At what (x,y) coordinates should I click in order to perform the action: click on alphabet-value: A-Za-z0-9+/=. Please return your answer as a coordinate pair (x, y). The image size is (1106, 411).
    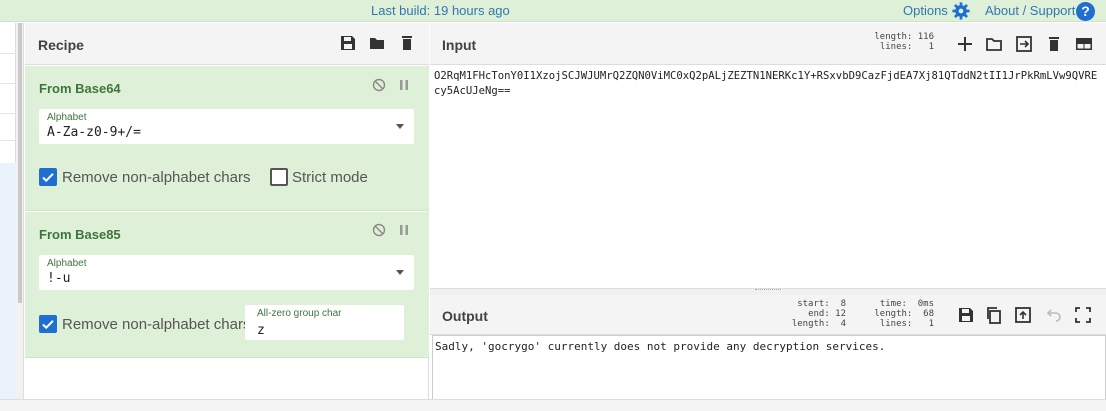
    Looking at the image, I should click on (94, 132).